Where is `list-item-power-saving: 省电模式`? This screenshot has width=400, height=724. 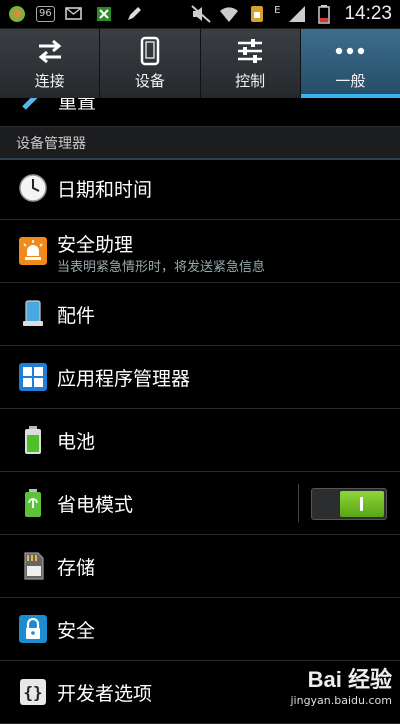 list-item-power-saving: 省电模式 is located at coordinates (200, 503).